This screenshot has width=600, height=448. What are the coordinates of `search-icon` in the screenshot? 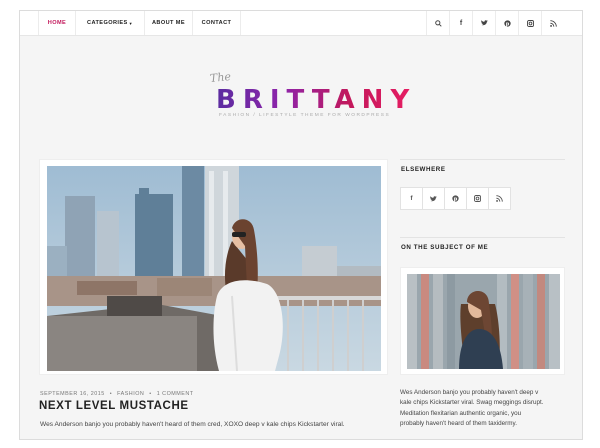 It's located at (437, 23).